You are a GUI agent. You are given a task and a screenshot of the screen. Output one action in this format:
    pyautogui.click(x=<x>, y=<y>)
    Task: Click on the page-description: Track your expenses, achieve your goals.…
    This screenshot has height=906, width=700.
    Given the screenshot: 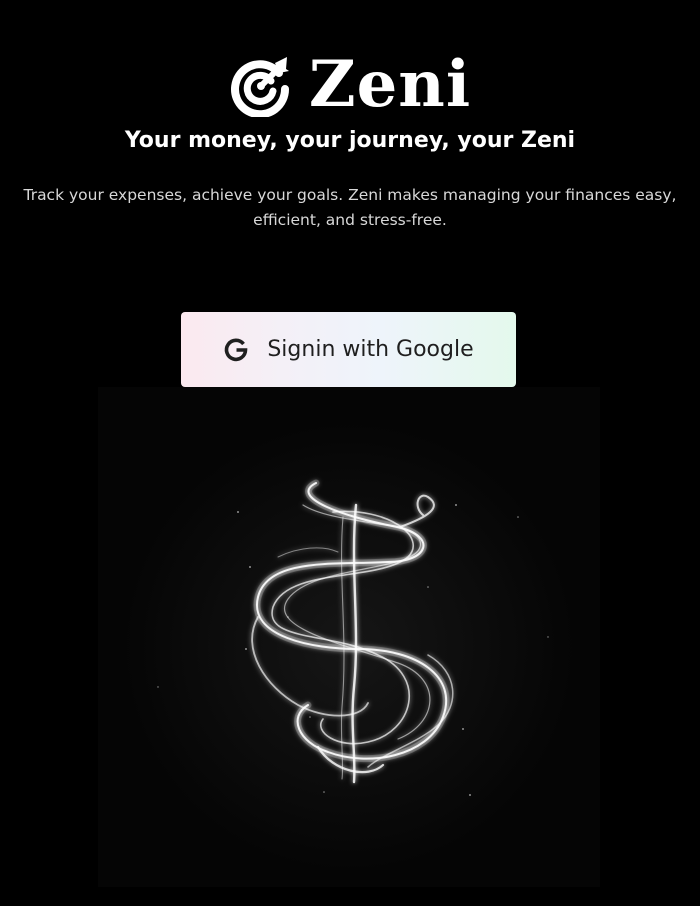 What is the action you would take?
    pyautogui.click(x=350, y=207)
    